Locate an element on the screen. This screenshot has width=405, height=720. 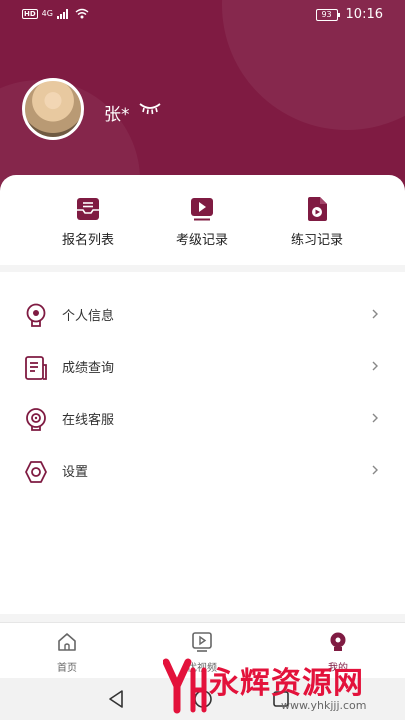
watermark: 永辉资源网 www.yhkjjj.com is located at coordinates (283, 686).